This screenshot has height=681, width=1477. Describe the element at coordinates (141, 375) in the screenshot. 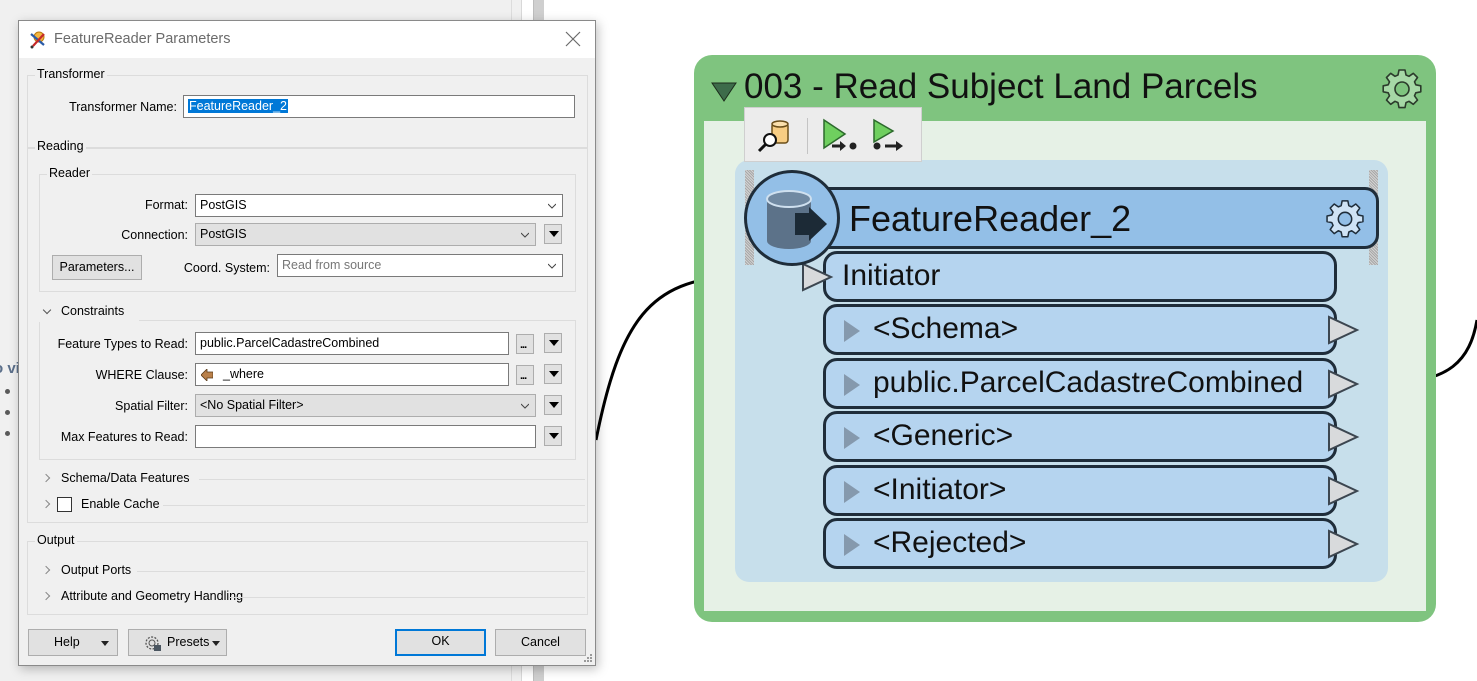

I see `where-clause-label: WHERE Clause:` at that location.